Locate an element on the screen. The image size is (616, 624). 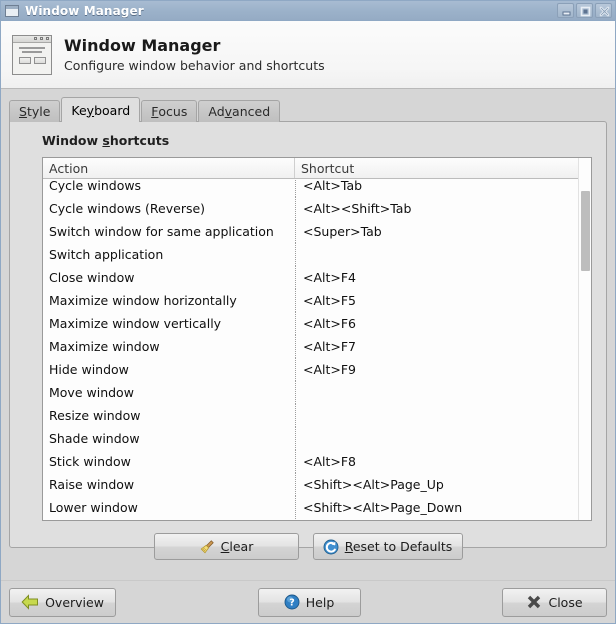
cell-action: Maximize window is located at coordinates (104, 346).